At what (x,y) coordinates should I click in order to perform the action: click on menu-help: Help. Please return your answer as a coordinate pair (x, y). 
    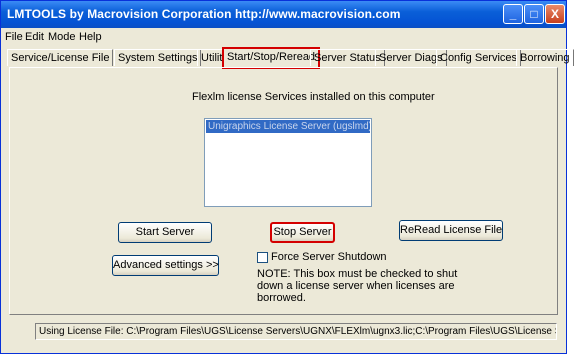
    Looking at the image, I should click on (90, 37).